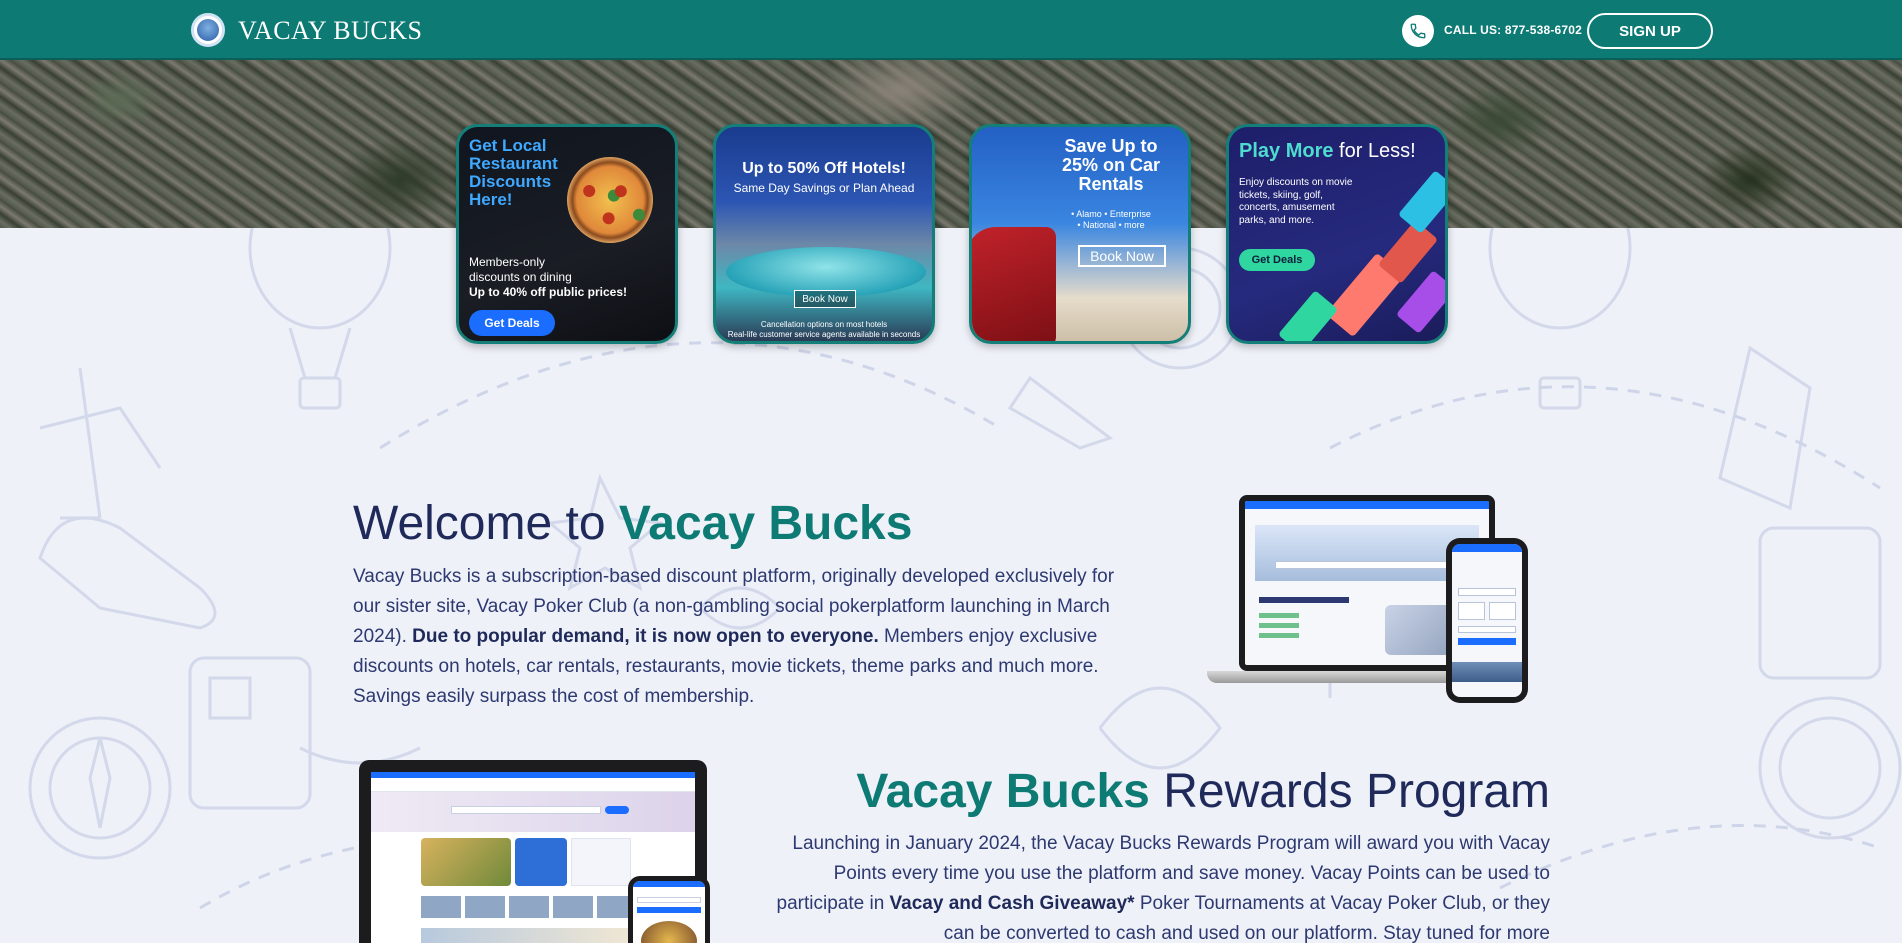 The image size is (1902, 943). I want to click on brand-name: VACAY BUCKS, so click(330, 31).